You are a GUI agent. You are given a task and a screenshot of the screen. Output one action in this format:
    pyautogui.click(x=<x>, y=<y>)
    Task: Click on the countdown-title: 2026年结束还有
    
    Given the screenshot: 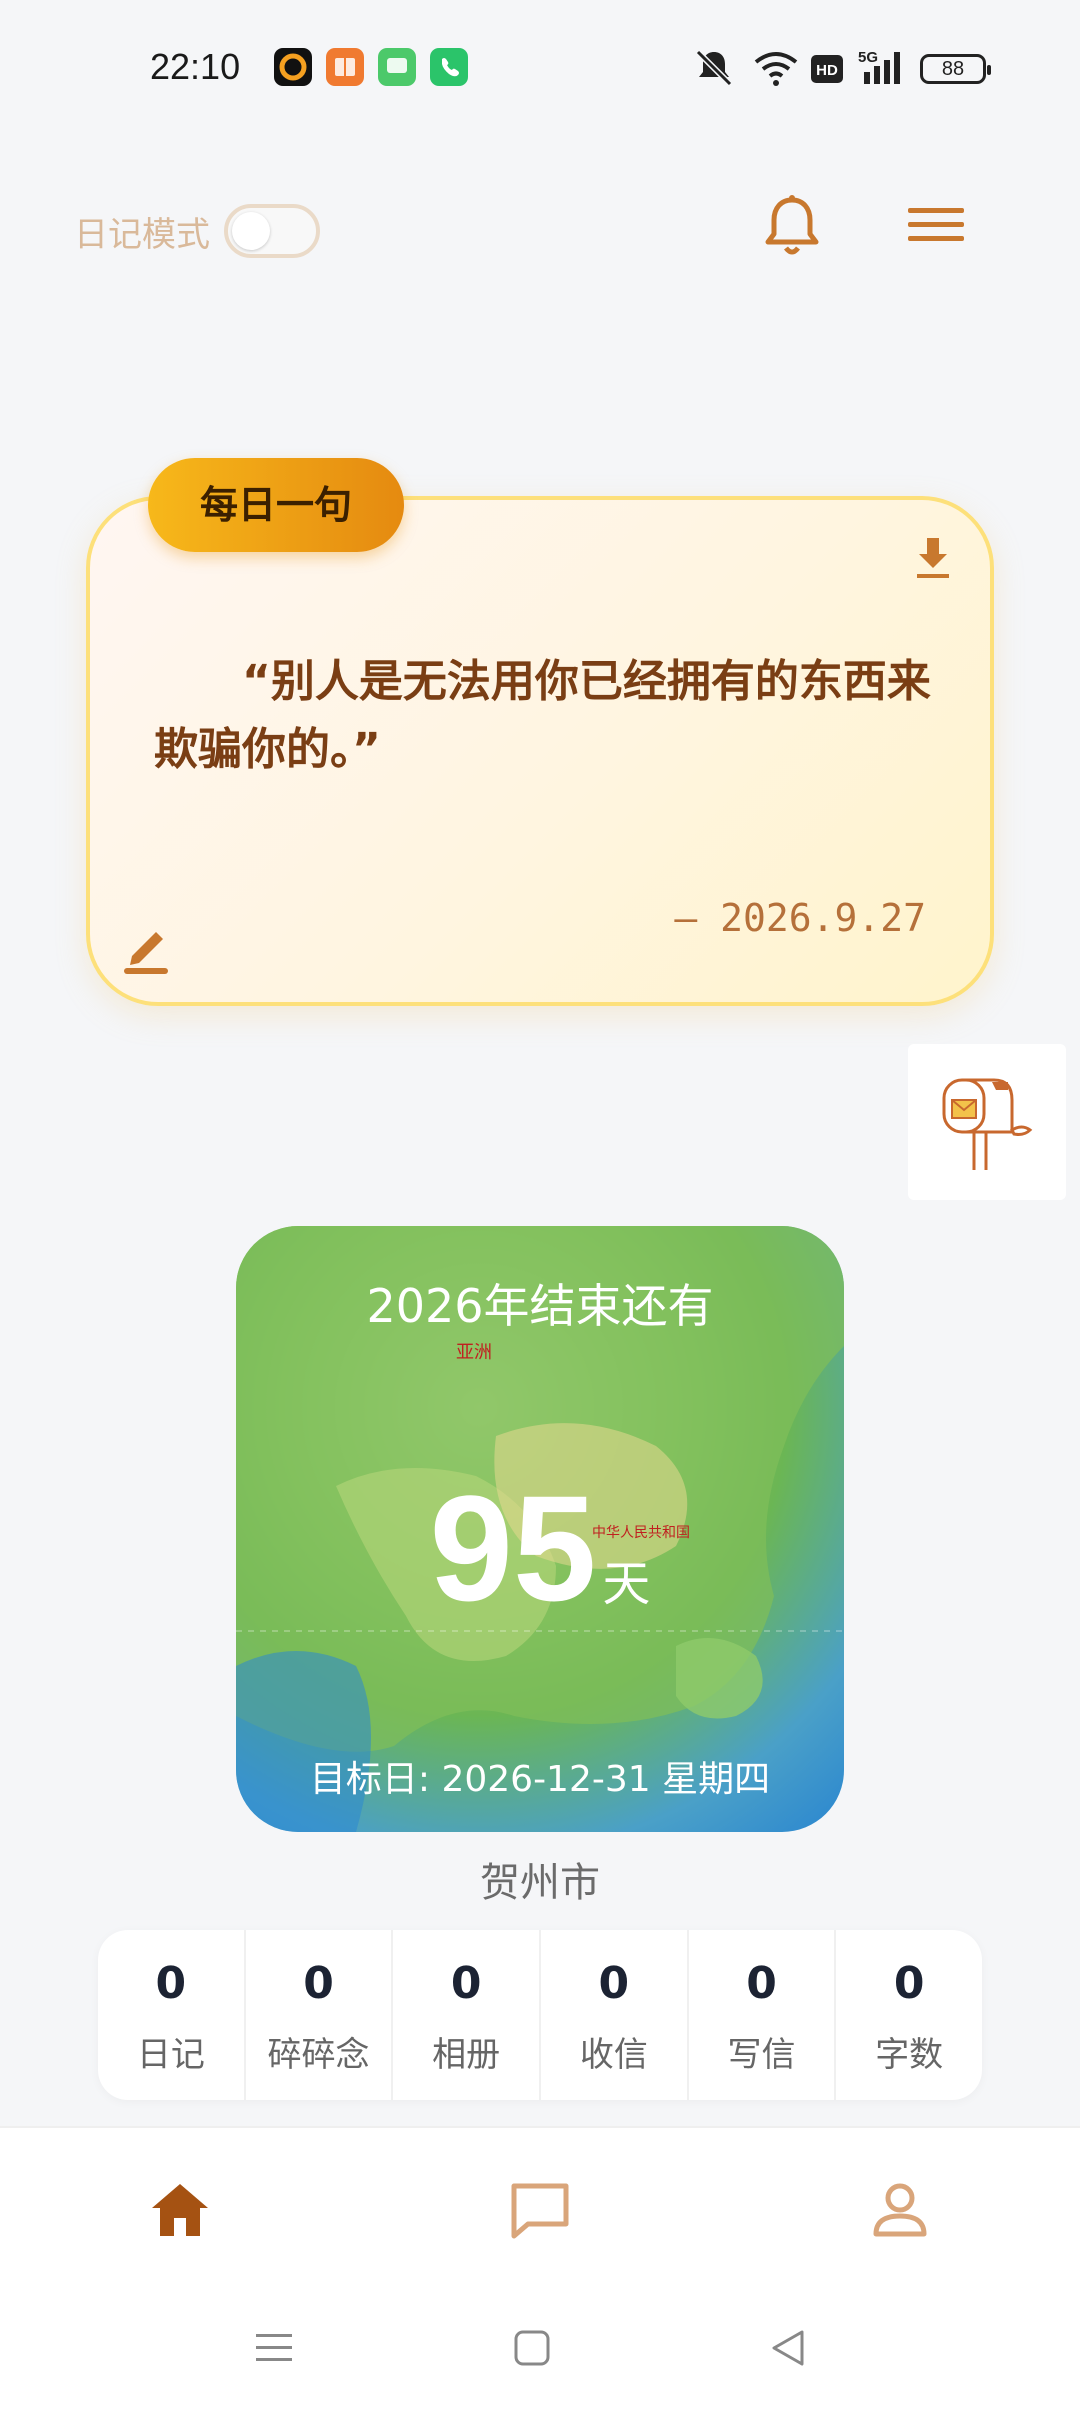 What is the action you would take?
    pyautogui.click(x=540, y=1306)
    